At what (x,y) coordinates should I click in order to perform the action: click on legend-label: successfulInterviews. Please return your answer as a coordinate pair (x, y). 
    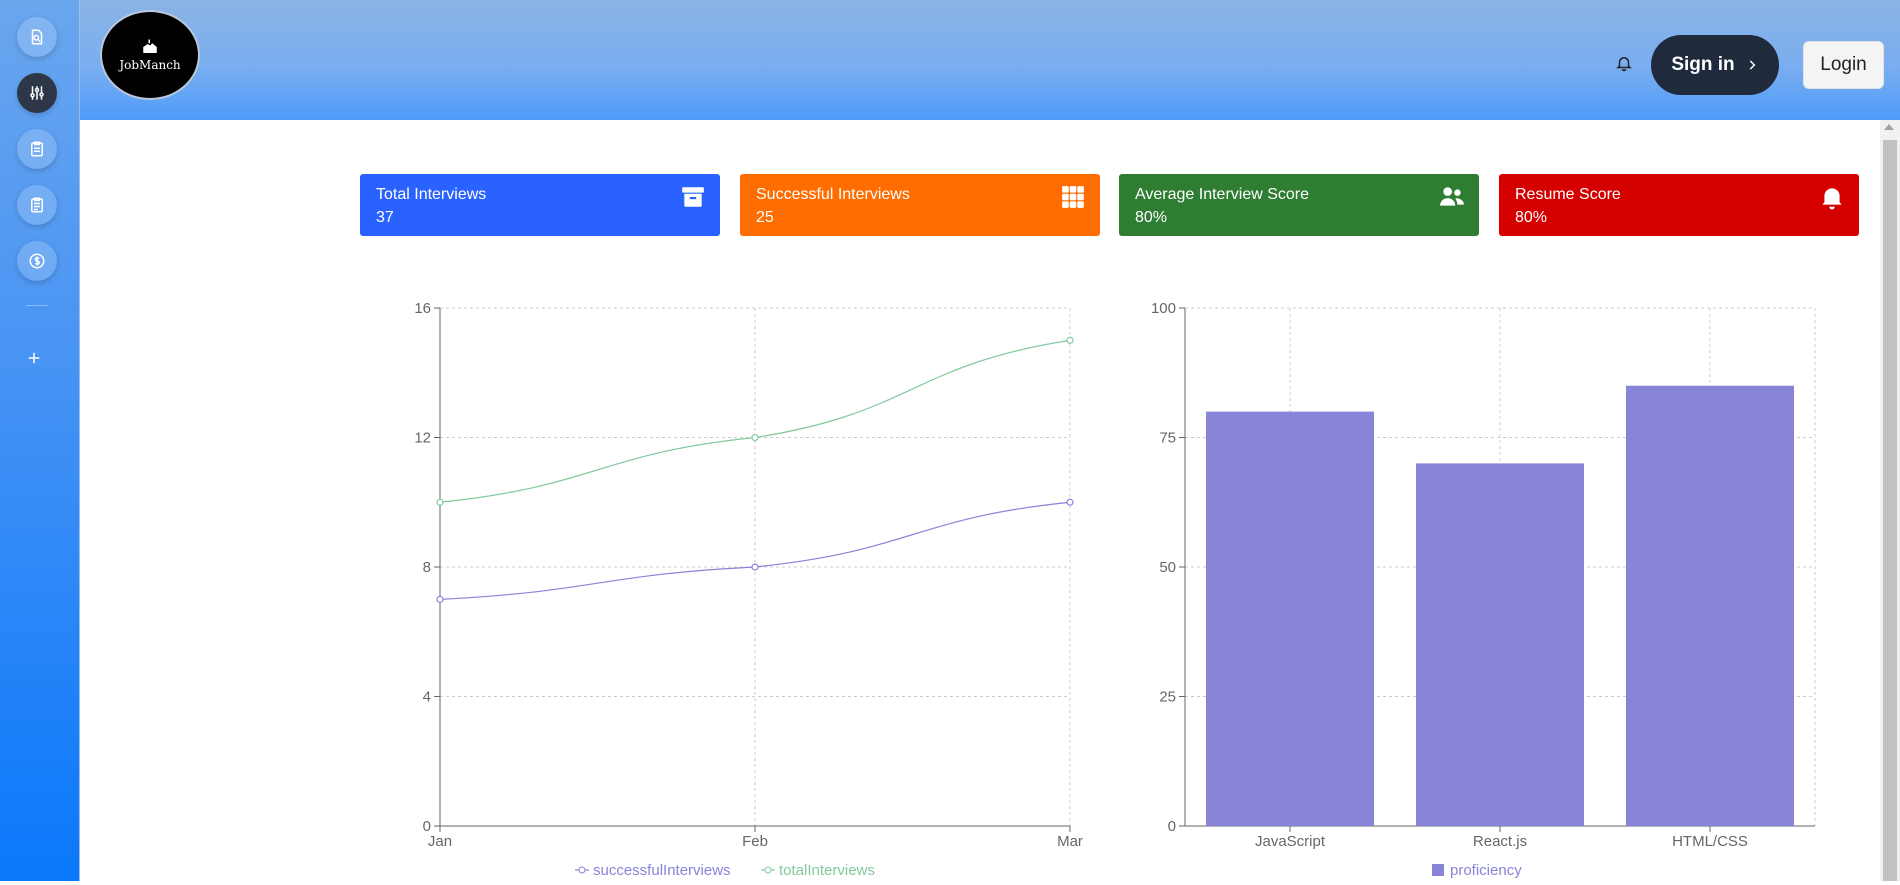
    Looking at the image, I should click on (662, 870).